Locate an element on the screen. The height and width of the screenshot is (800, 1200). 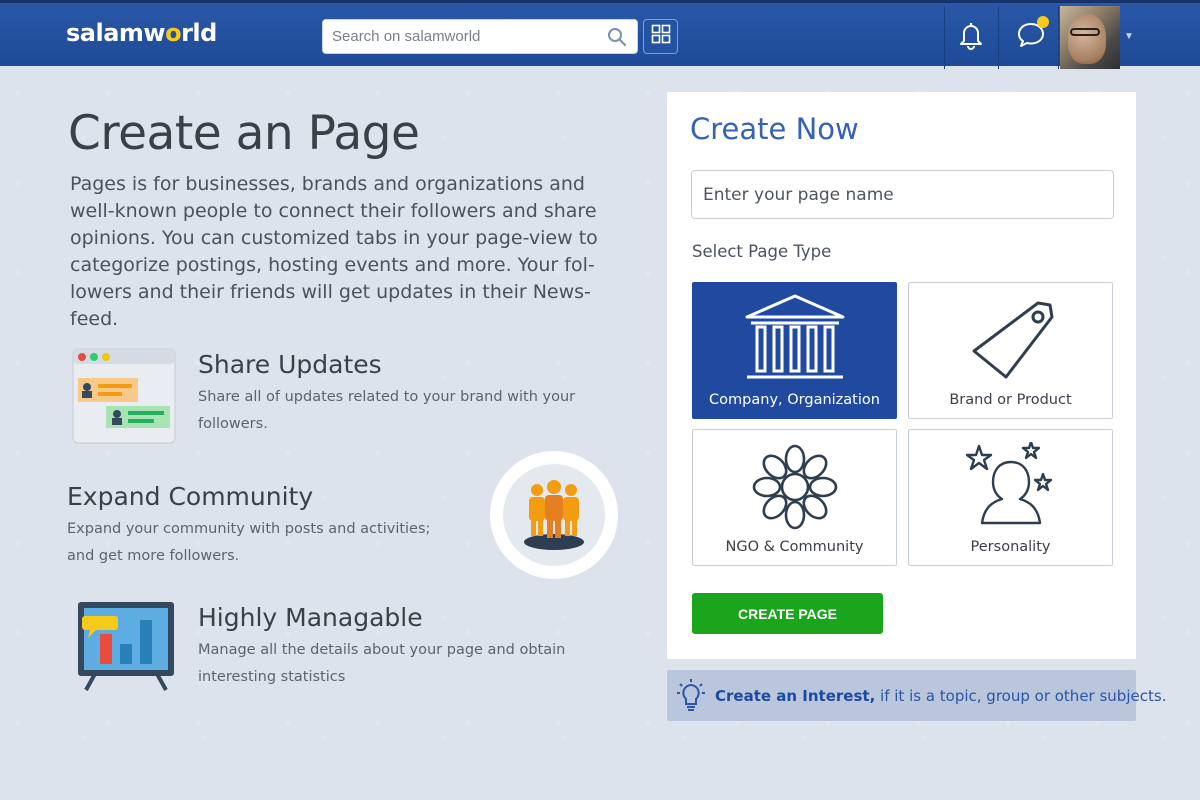
logo-text: salamw is located at coordinates (116, 33).